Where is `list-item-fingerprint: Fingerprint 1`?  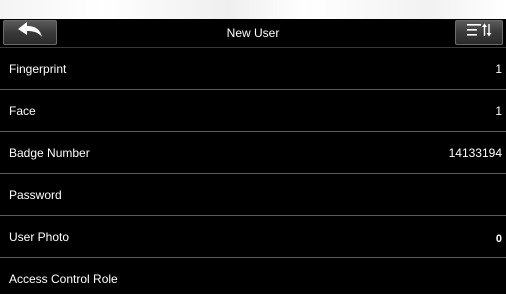
list-item-fingerprint: Fingerprint 1 is located at coordinates (253, 68).